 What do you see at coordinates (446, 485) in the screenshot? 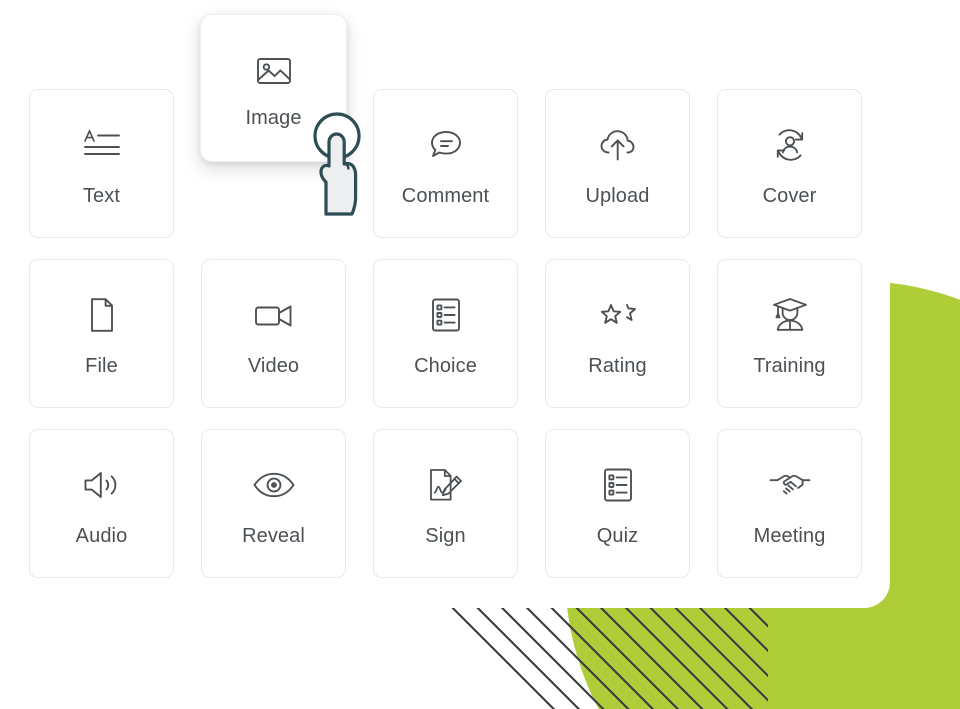
I see `document-pen-icon` at bounding box center [446, 485].